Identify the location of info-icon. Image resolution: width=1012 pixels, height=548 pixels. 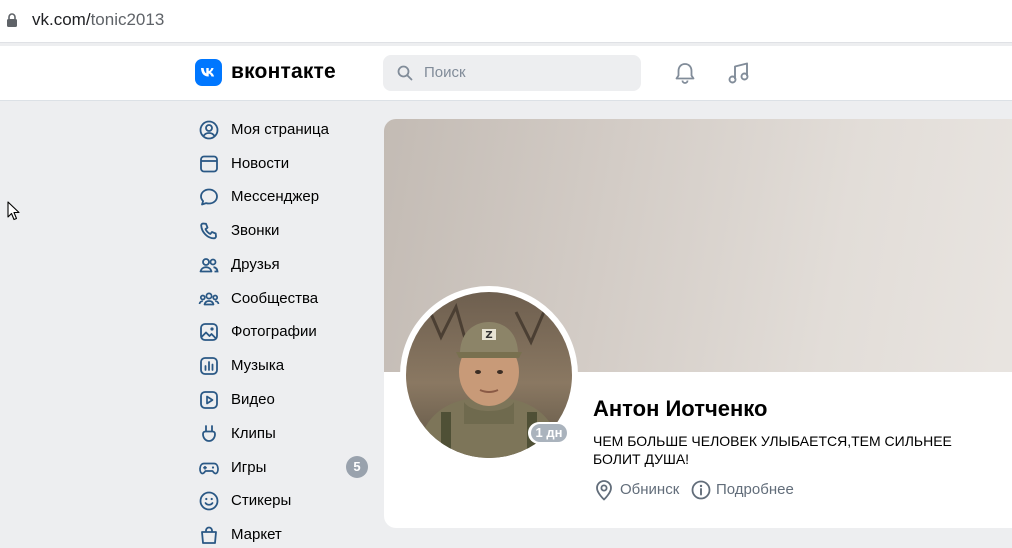
(701, 490).